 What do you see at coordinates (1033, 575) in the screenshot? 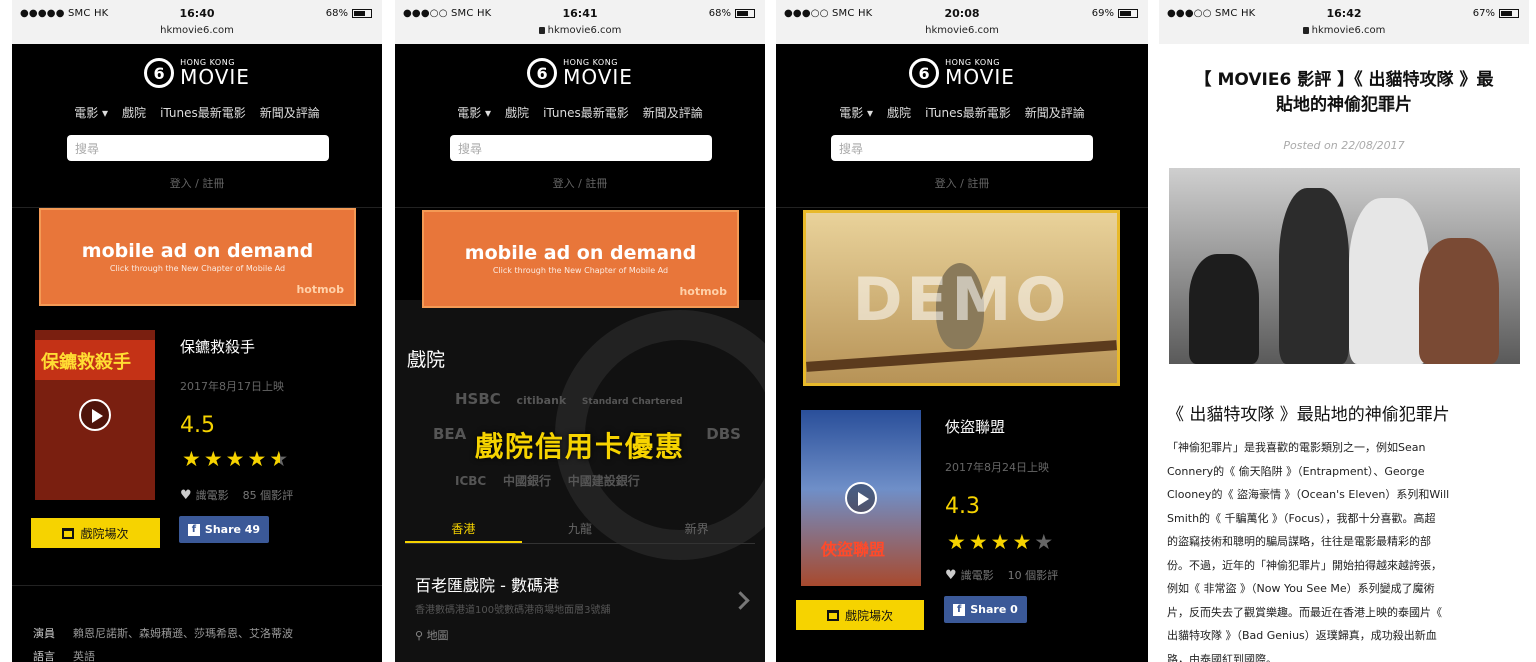
I see `review-count: 10 個影評` at bounding box center [1033, 575].